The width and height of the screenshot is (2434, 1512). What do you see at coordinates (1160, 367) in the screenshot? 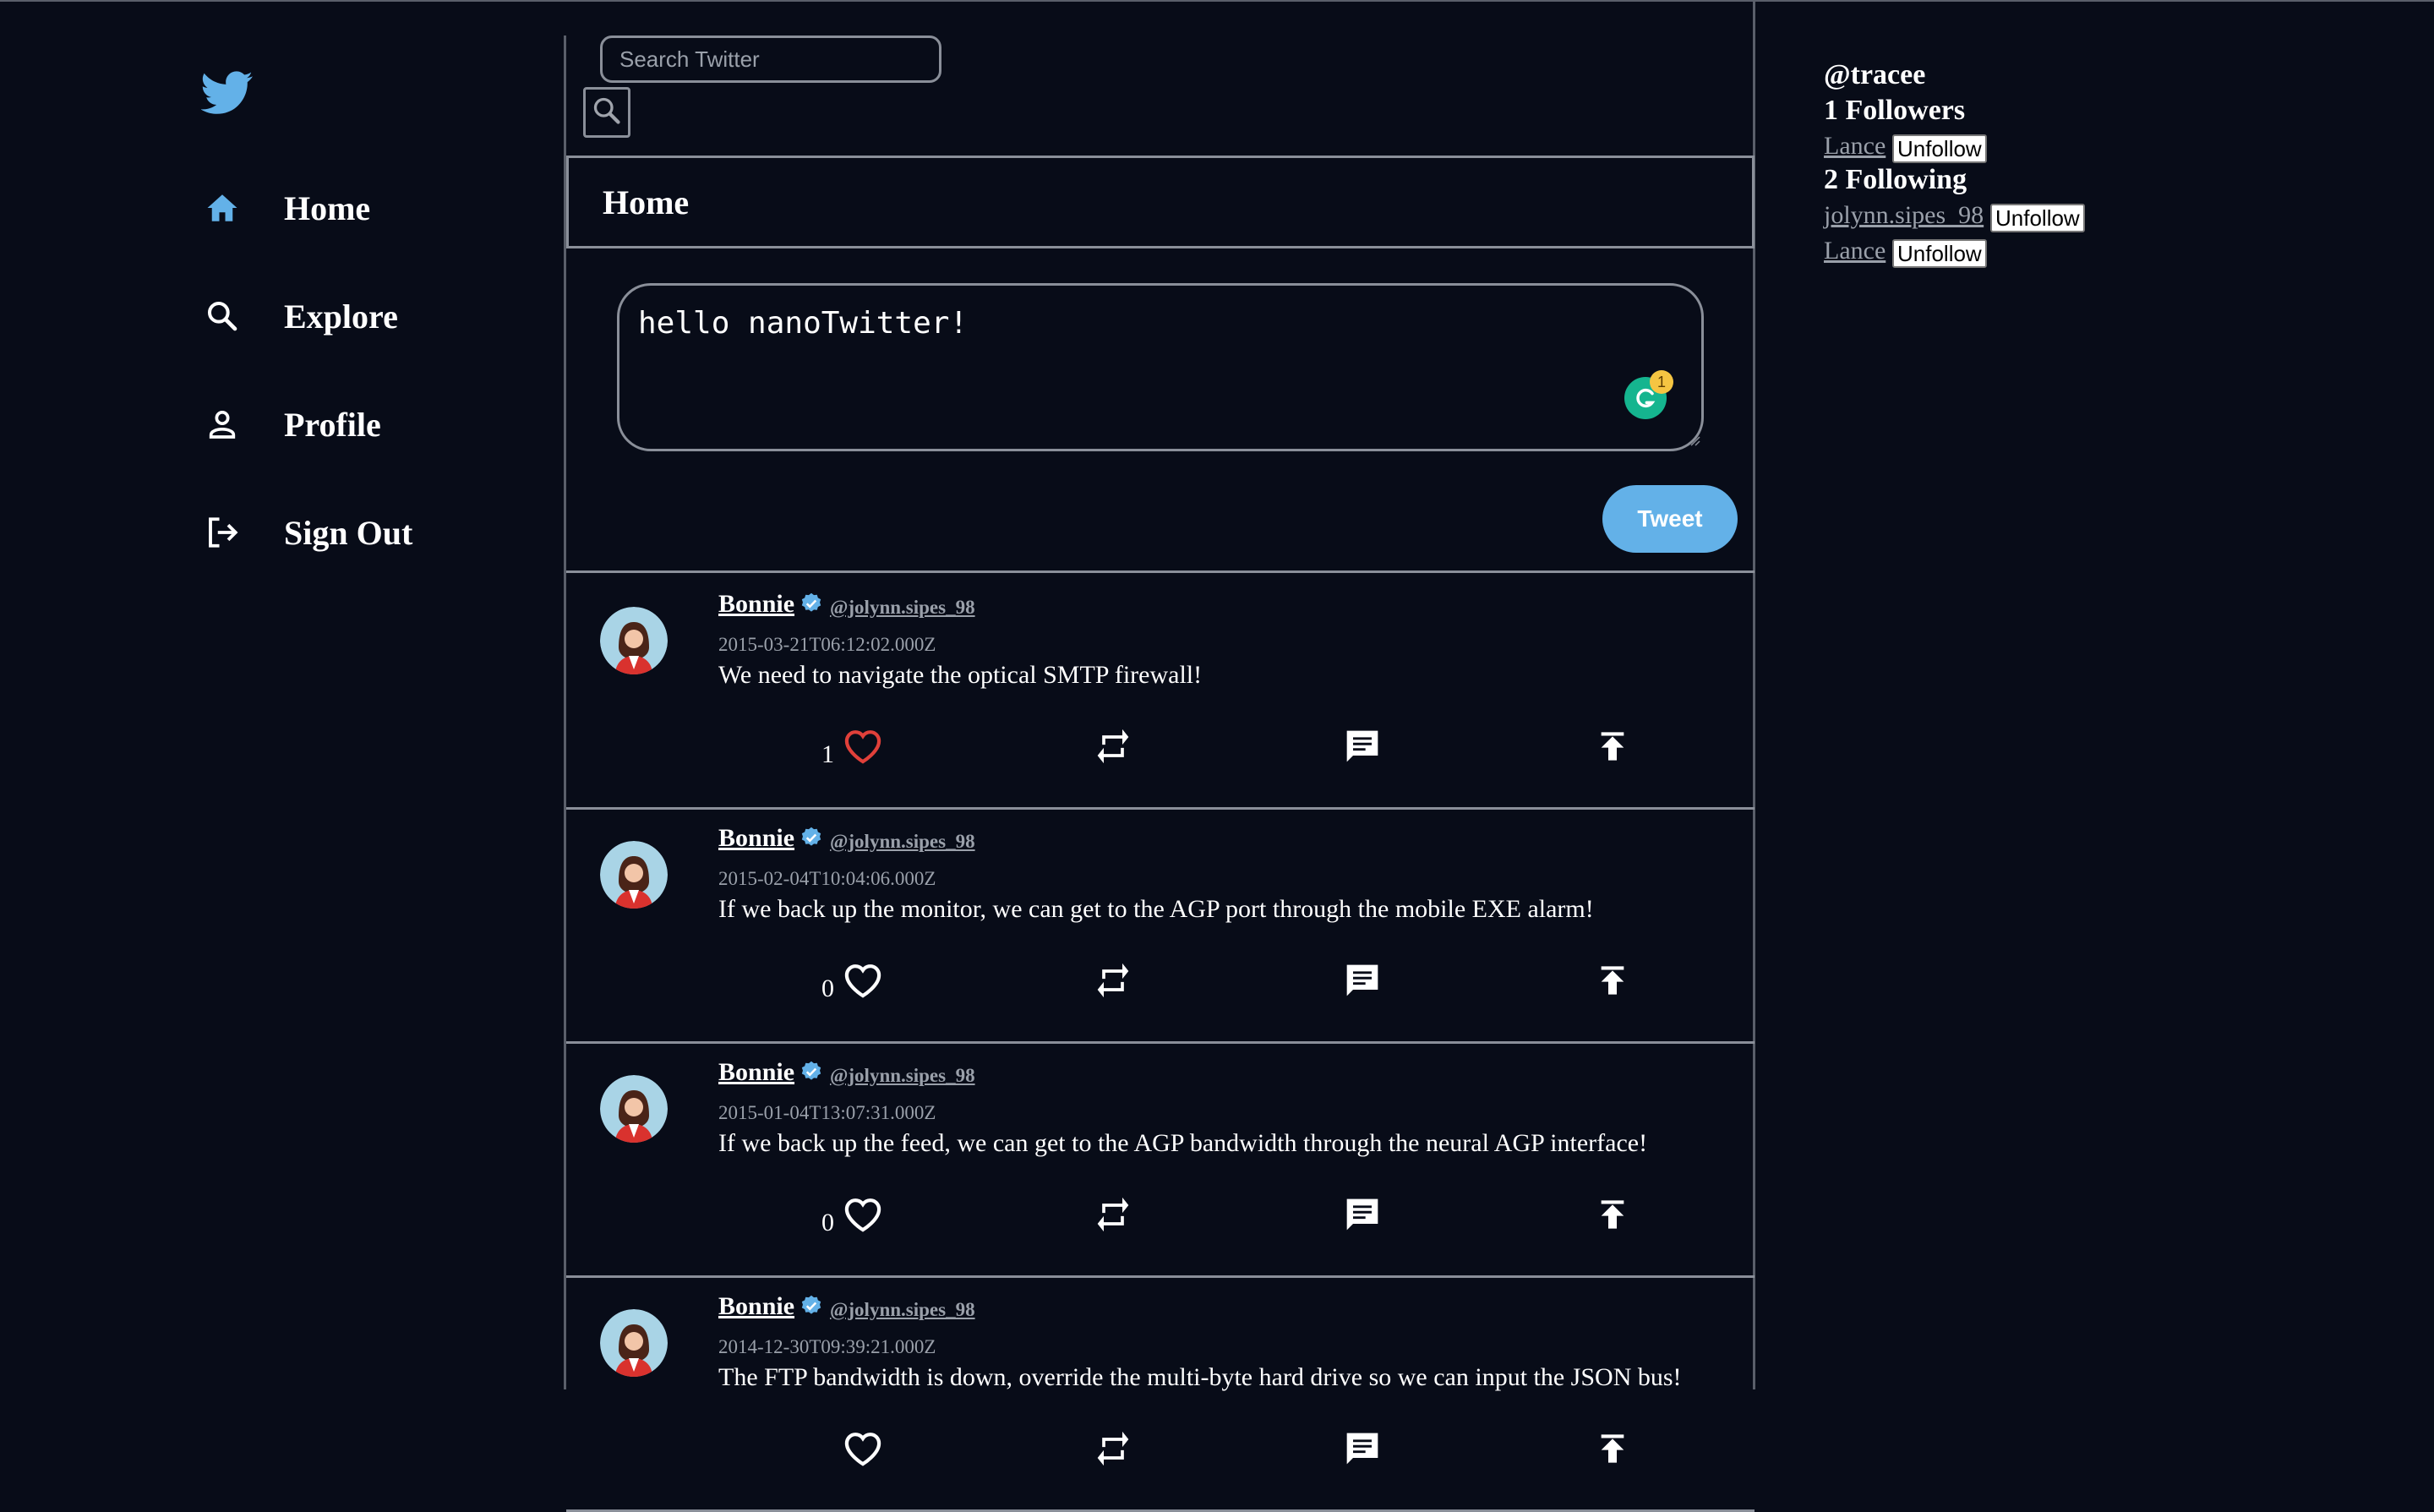
I see `compose-textarea: hello nanoTwitter!` at bounding box center [1160, 367].